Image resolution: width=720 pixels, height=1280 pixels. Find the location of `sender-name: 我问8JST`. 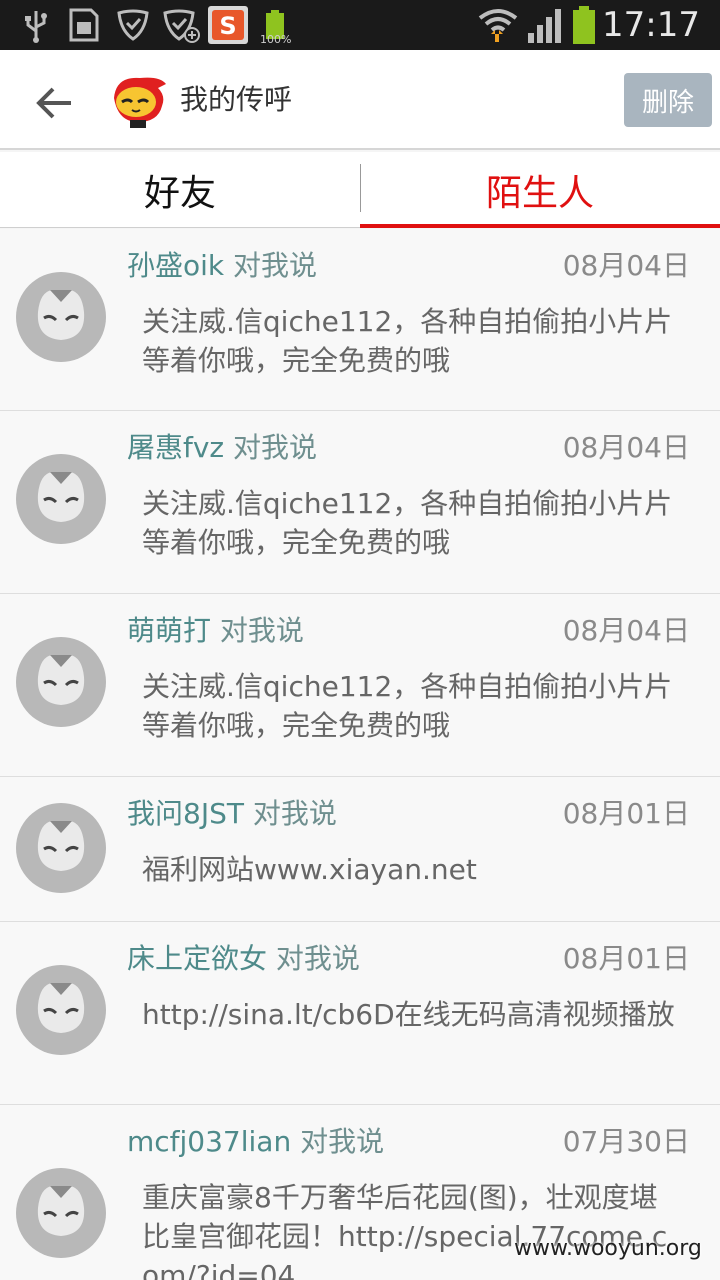

sender-name: 我问8JST is located at coordinates (185, 813).